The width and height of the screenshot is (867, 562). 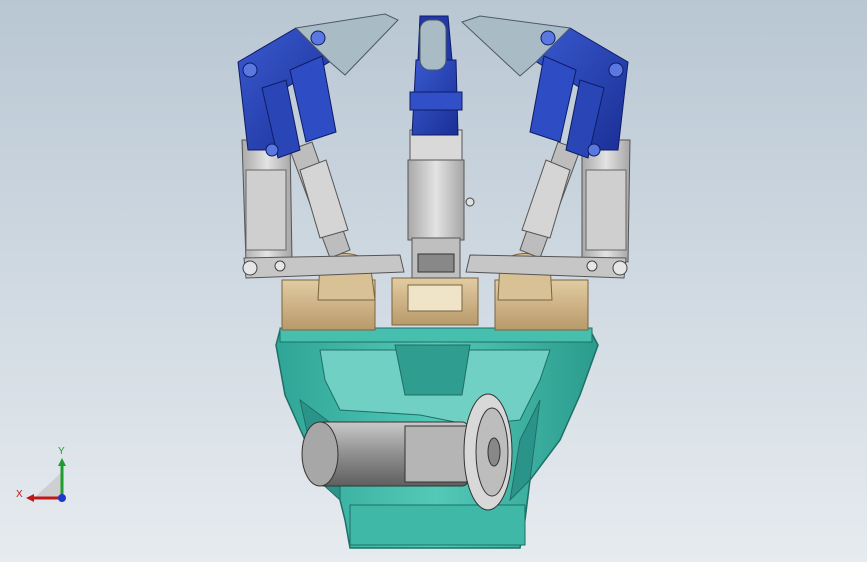 What do you see at coordinates (62, 498) in the screenshot?
I see `z-axis-dot` at bounding box center [62, 498].